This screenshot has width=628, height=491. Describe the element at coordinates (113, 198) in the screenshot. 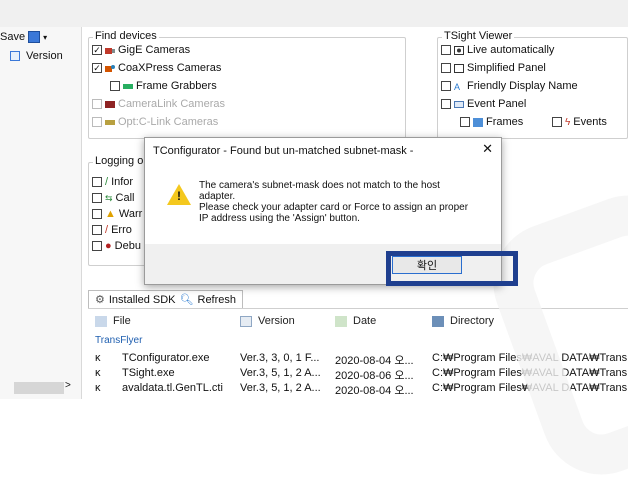

I see `log-call-option: ⇆ Call` at that location.